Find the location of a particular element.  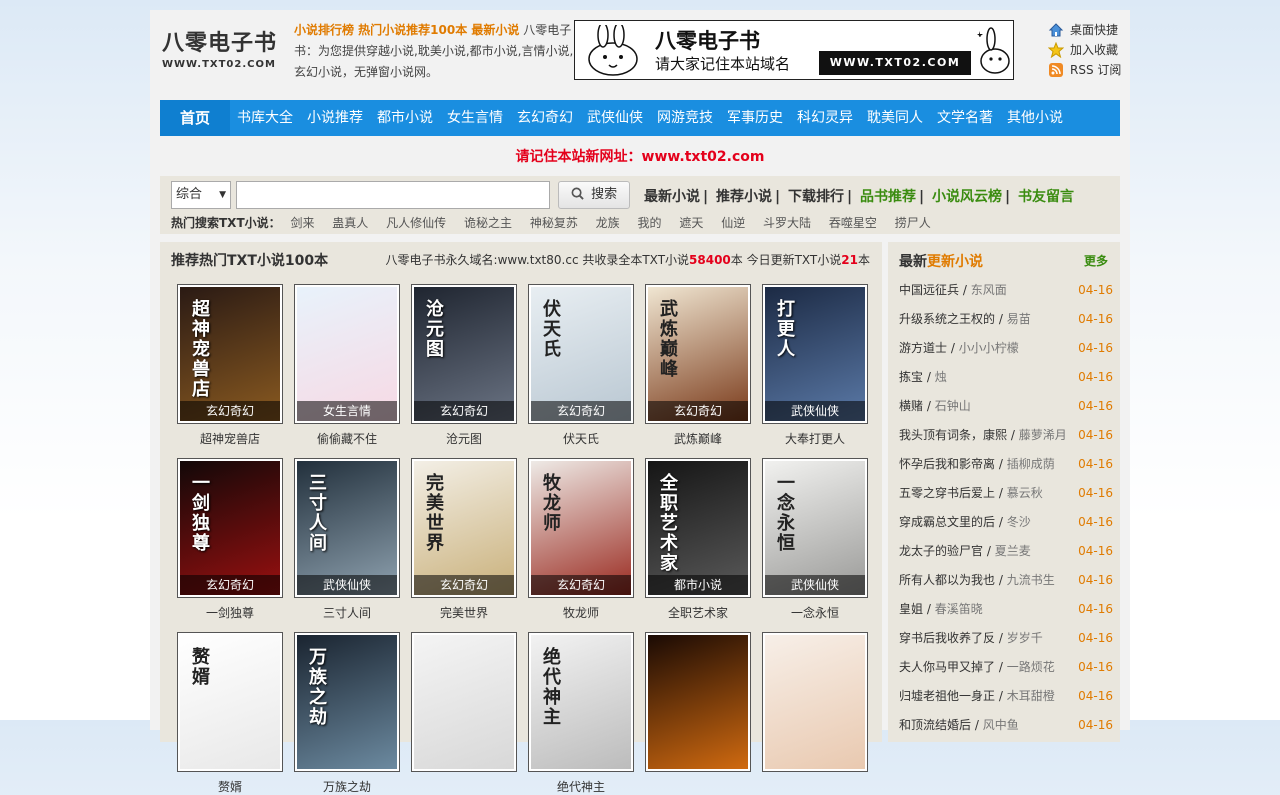

book-card: 超神宠兽店 玄幻奇幻超神宠兽店 is located at coordinates (230, 365).